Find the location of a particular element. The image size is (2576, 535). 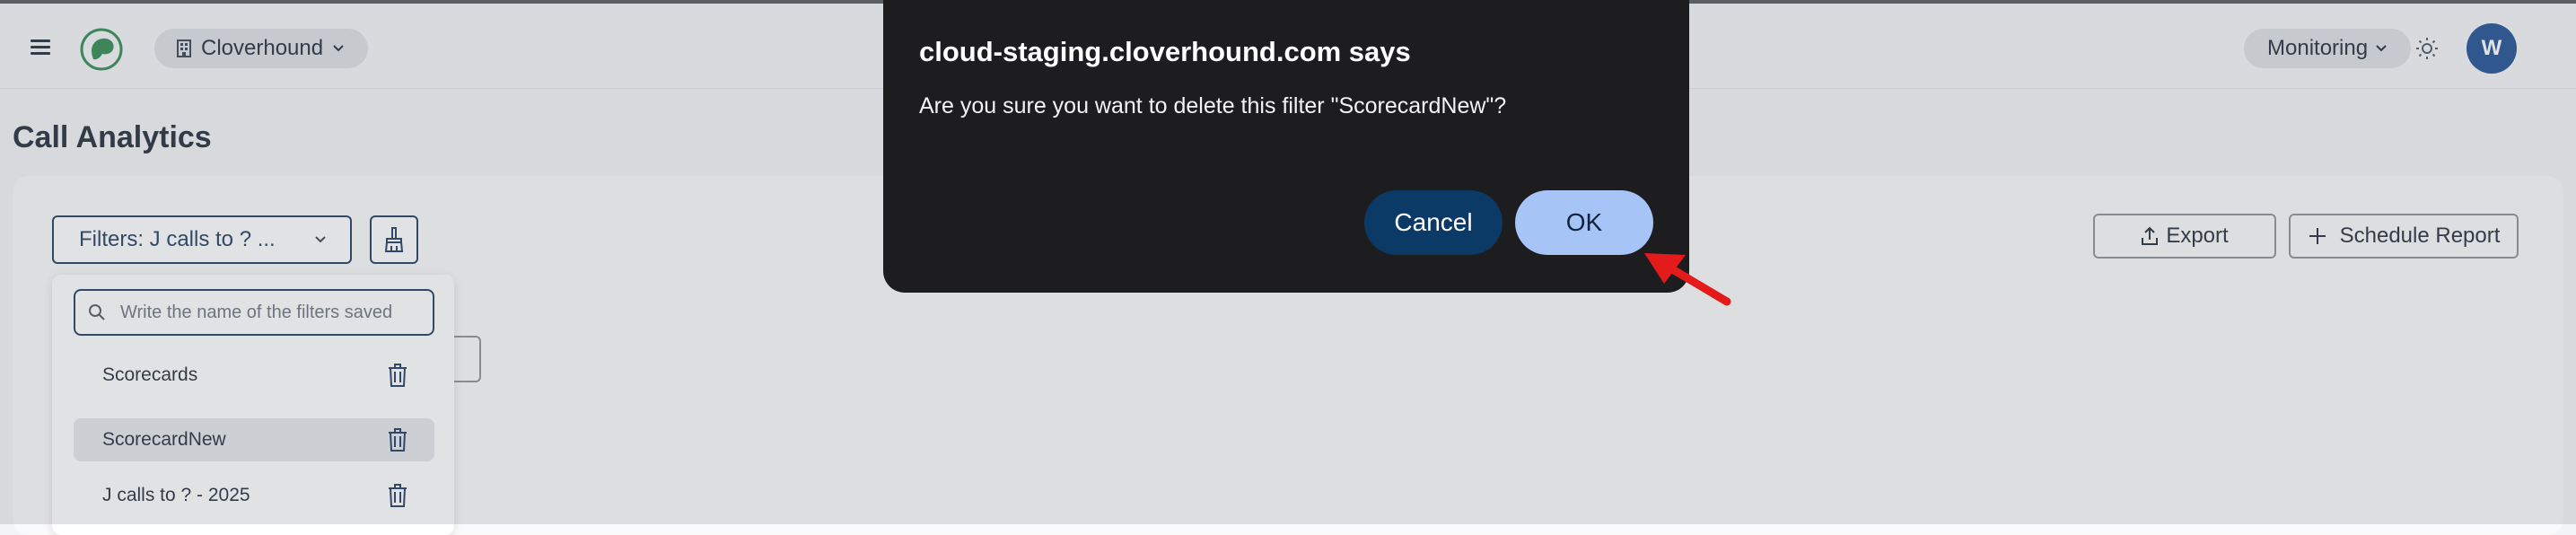

red-arrow-annotation is located at coordinates (1687, 279).